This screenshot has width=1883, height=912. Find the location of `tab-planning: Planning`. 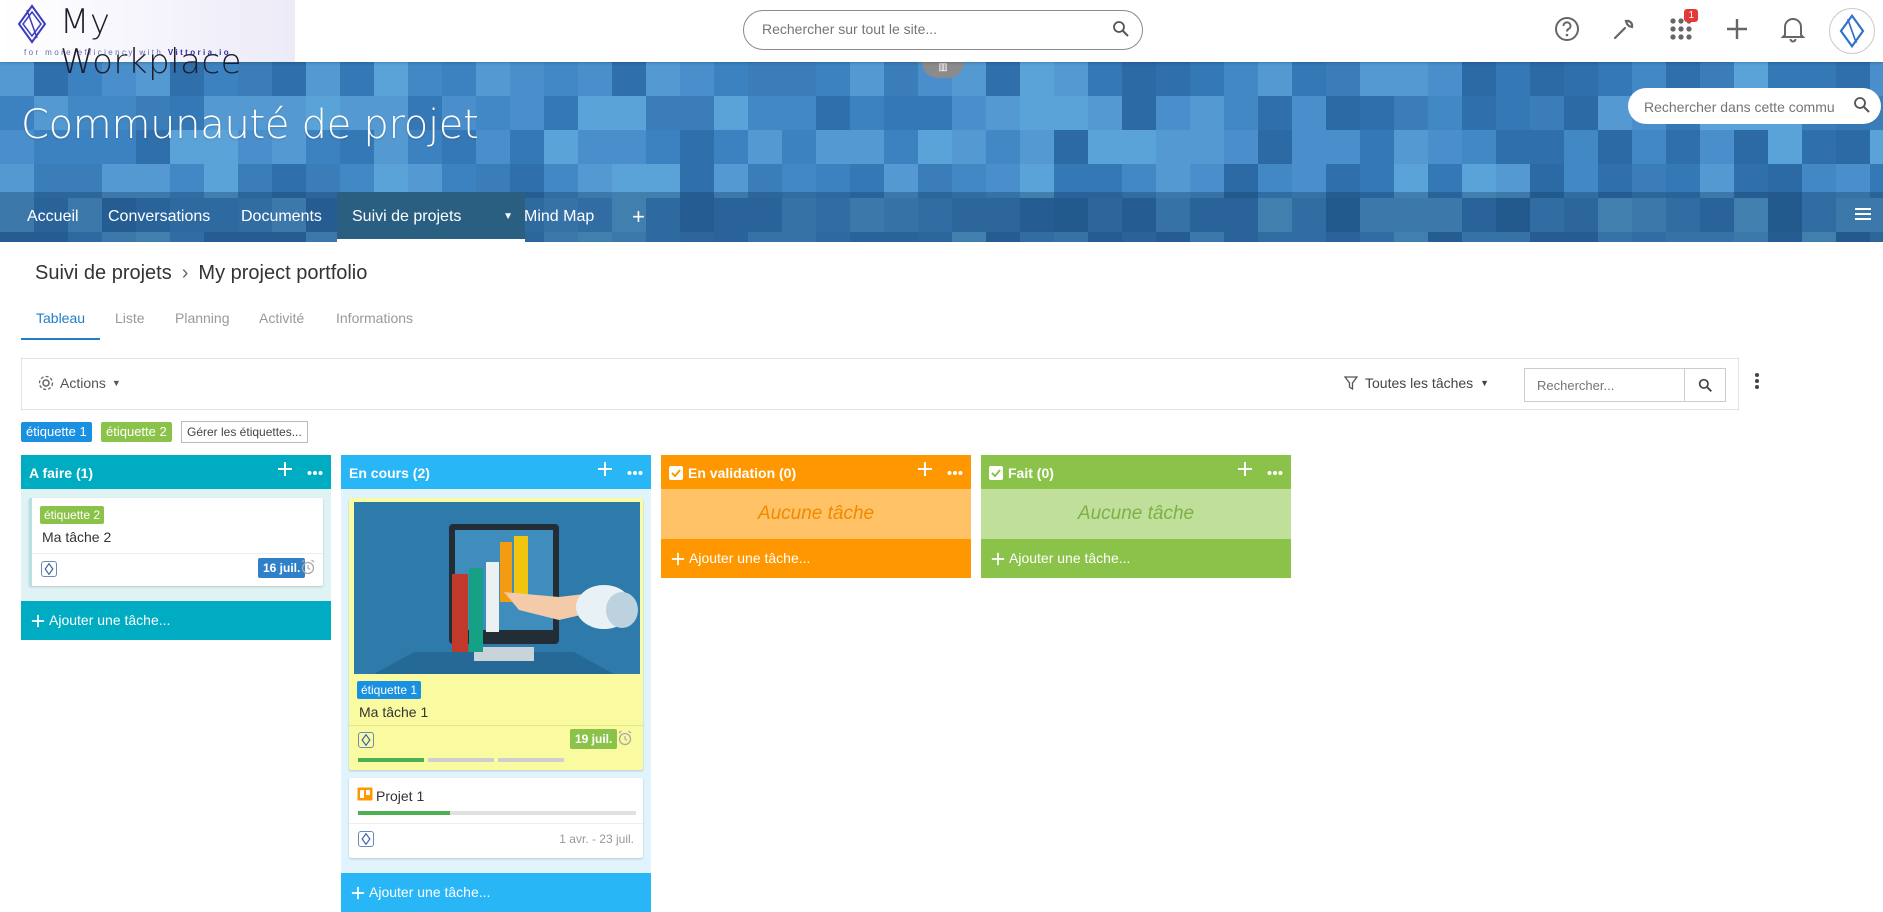

tab-planning: Planning is located at coordinates (202, 318).